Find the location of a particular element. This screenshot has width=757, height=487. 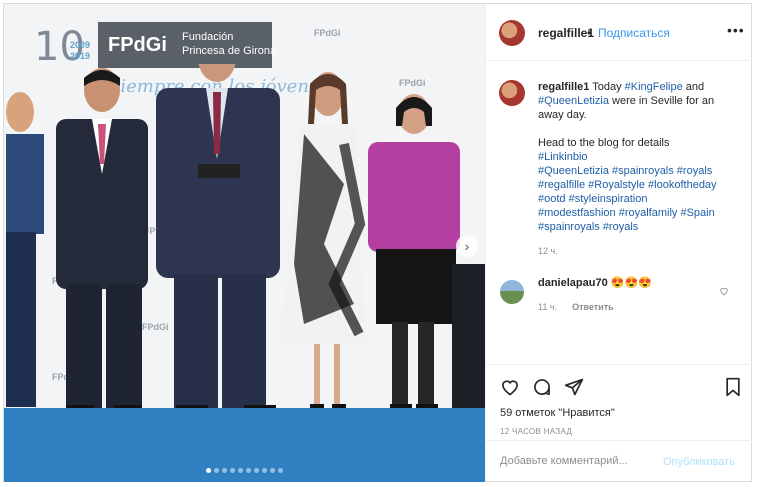

header-username: regalfille1 is located at coordinates (566, 33).